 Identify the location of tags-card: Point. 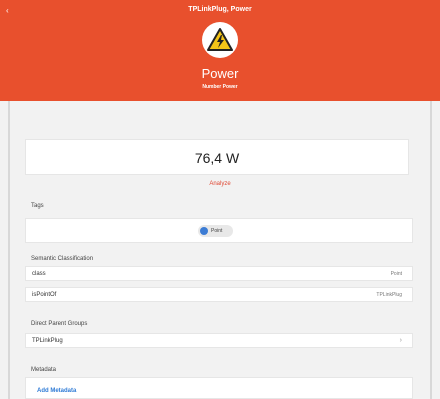
(219, 230).